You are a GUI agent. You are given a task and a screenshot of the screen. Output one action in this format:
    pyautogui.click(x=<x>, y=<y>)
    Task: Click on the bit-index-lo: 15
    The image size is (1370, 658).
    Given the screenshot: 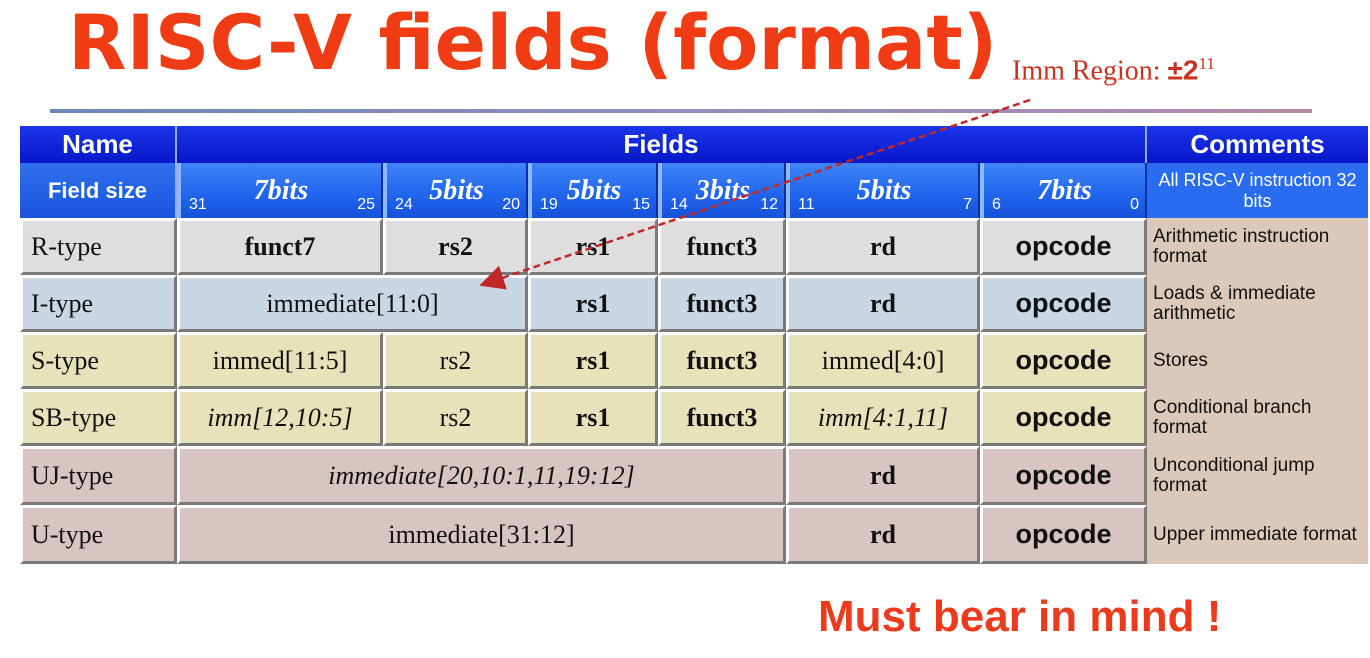 What is the action you would take?
    pyautogui.click(x=641, y=204)
    